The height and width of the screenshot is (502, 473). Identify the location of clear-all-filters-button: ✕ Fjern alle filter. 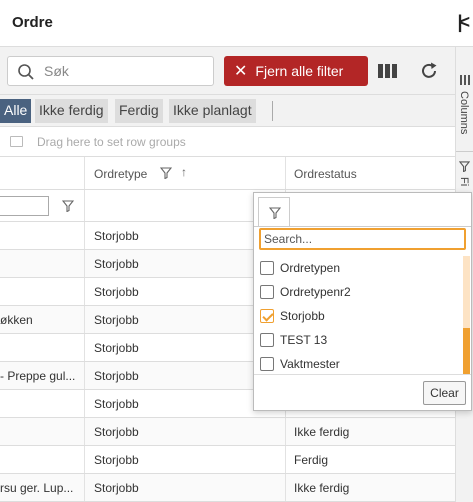
(296, 71).